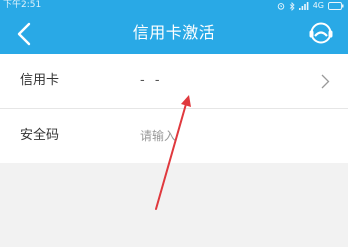 Image resolution: width=348 pixels, height=247 pixels. I want to click on signal-icon, so click(303, 6).